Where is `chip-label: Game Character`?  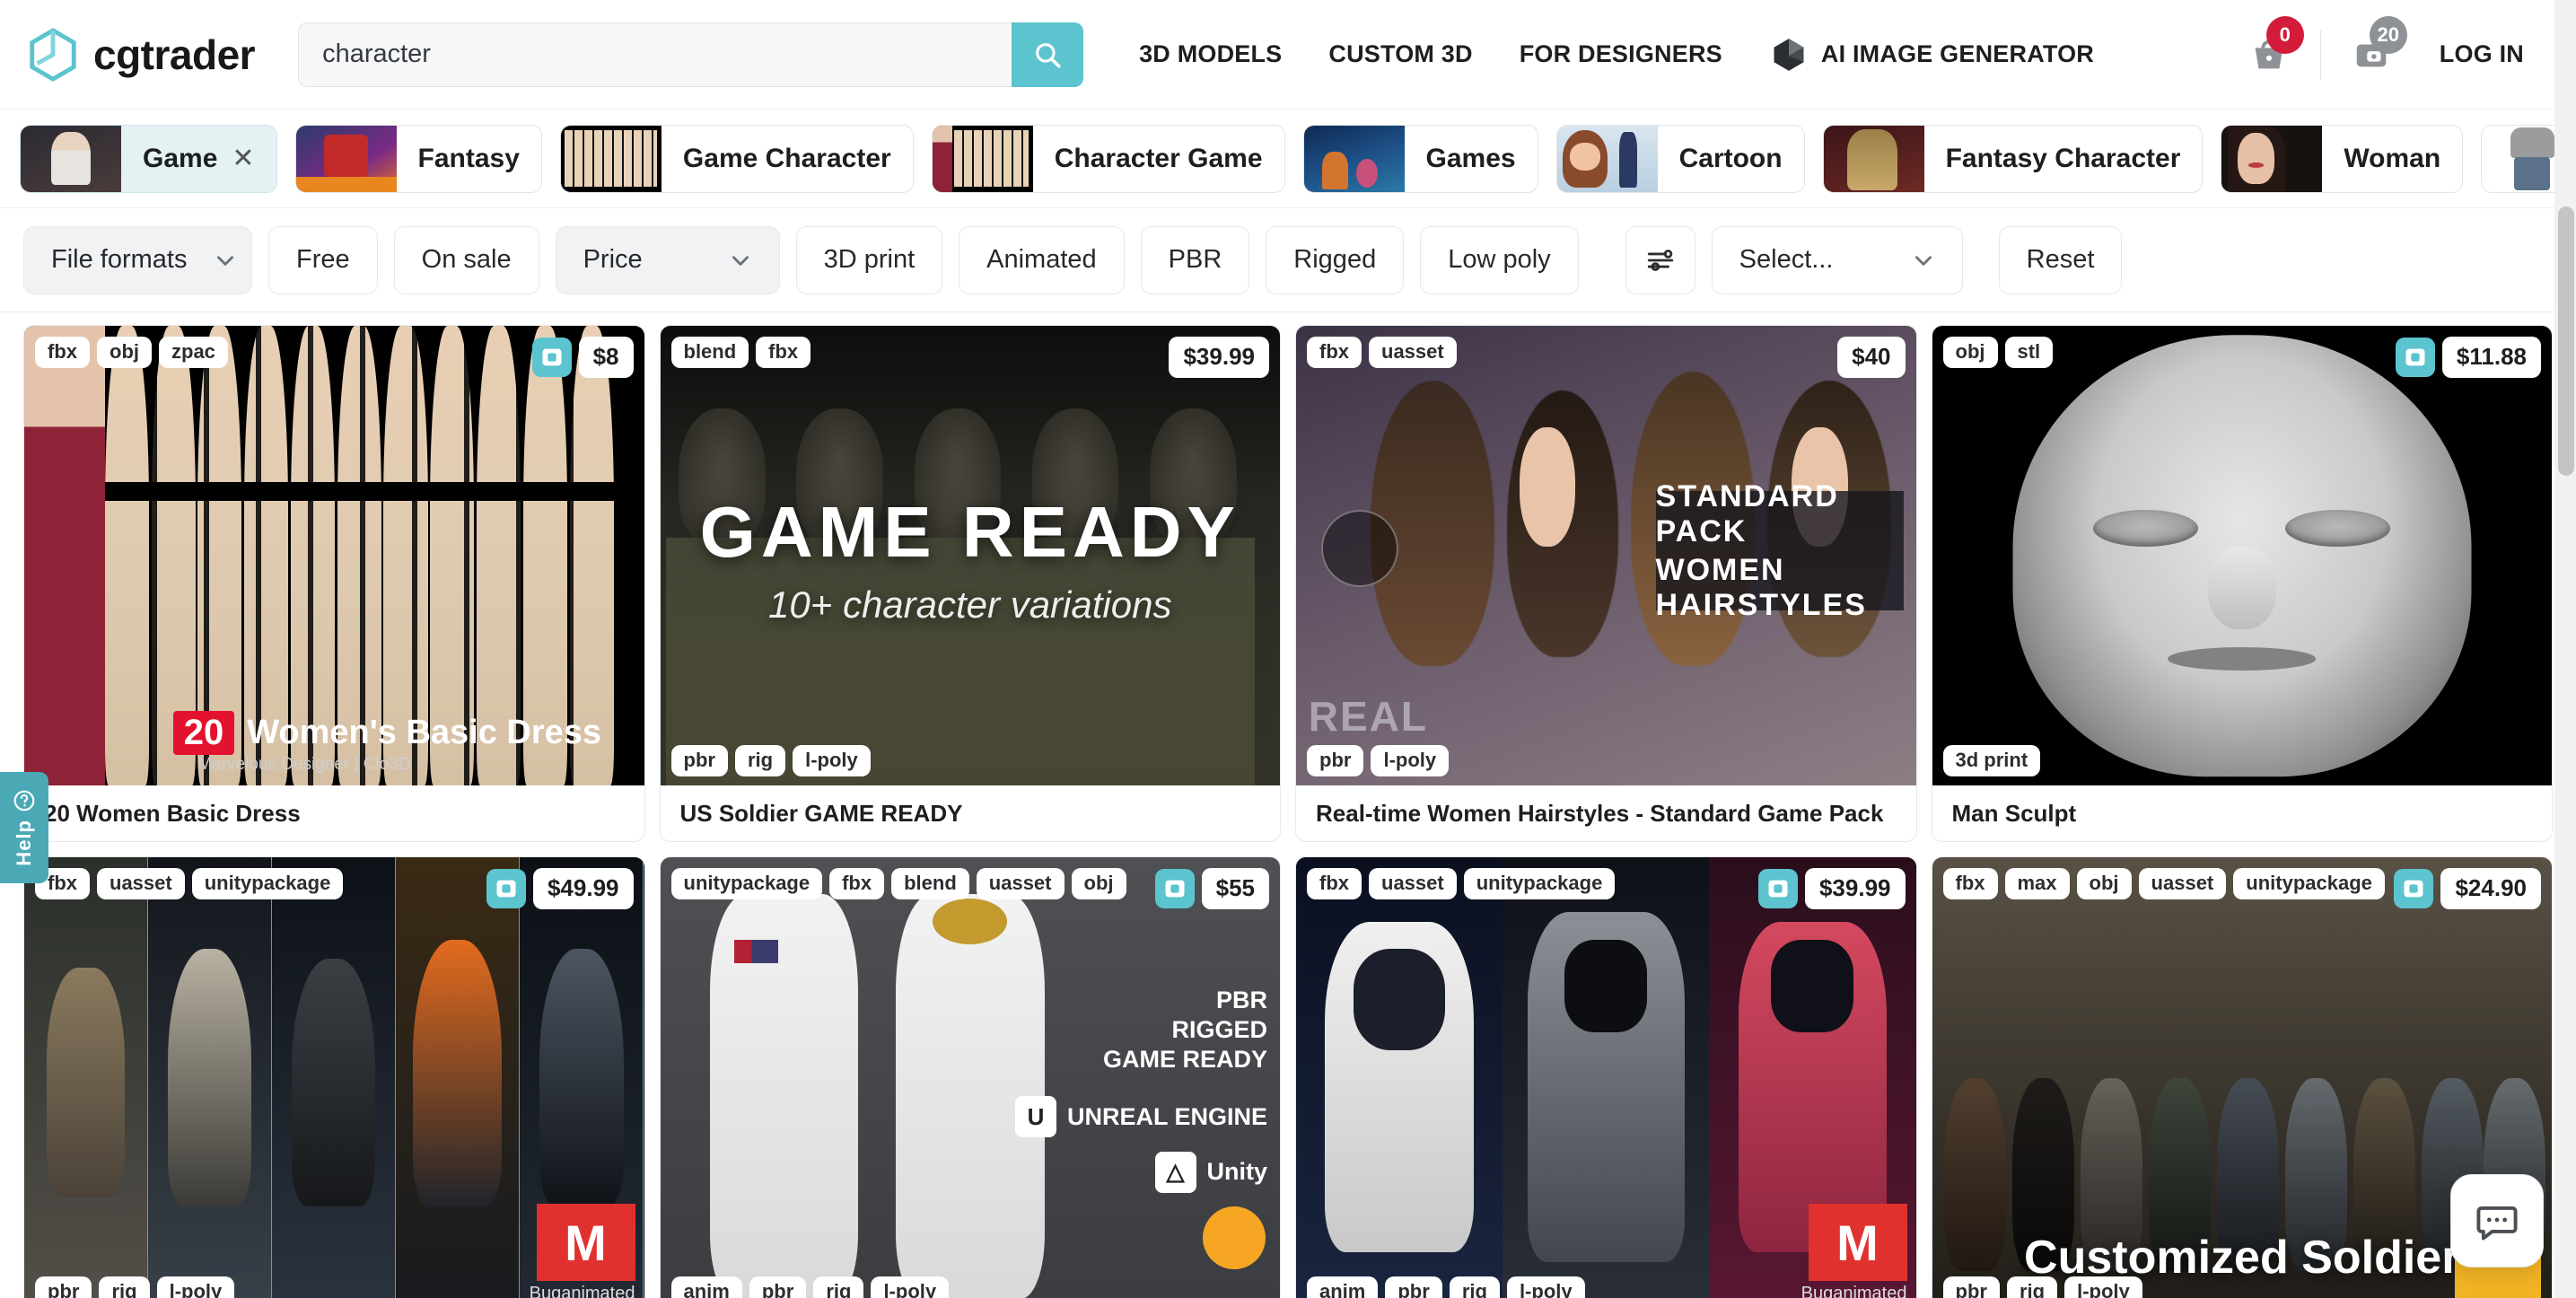
chip-label: Game Character is located at coordinates (786, 158).